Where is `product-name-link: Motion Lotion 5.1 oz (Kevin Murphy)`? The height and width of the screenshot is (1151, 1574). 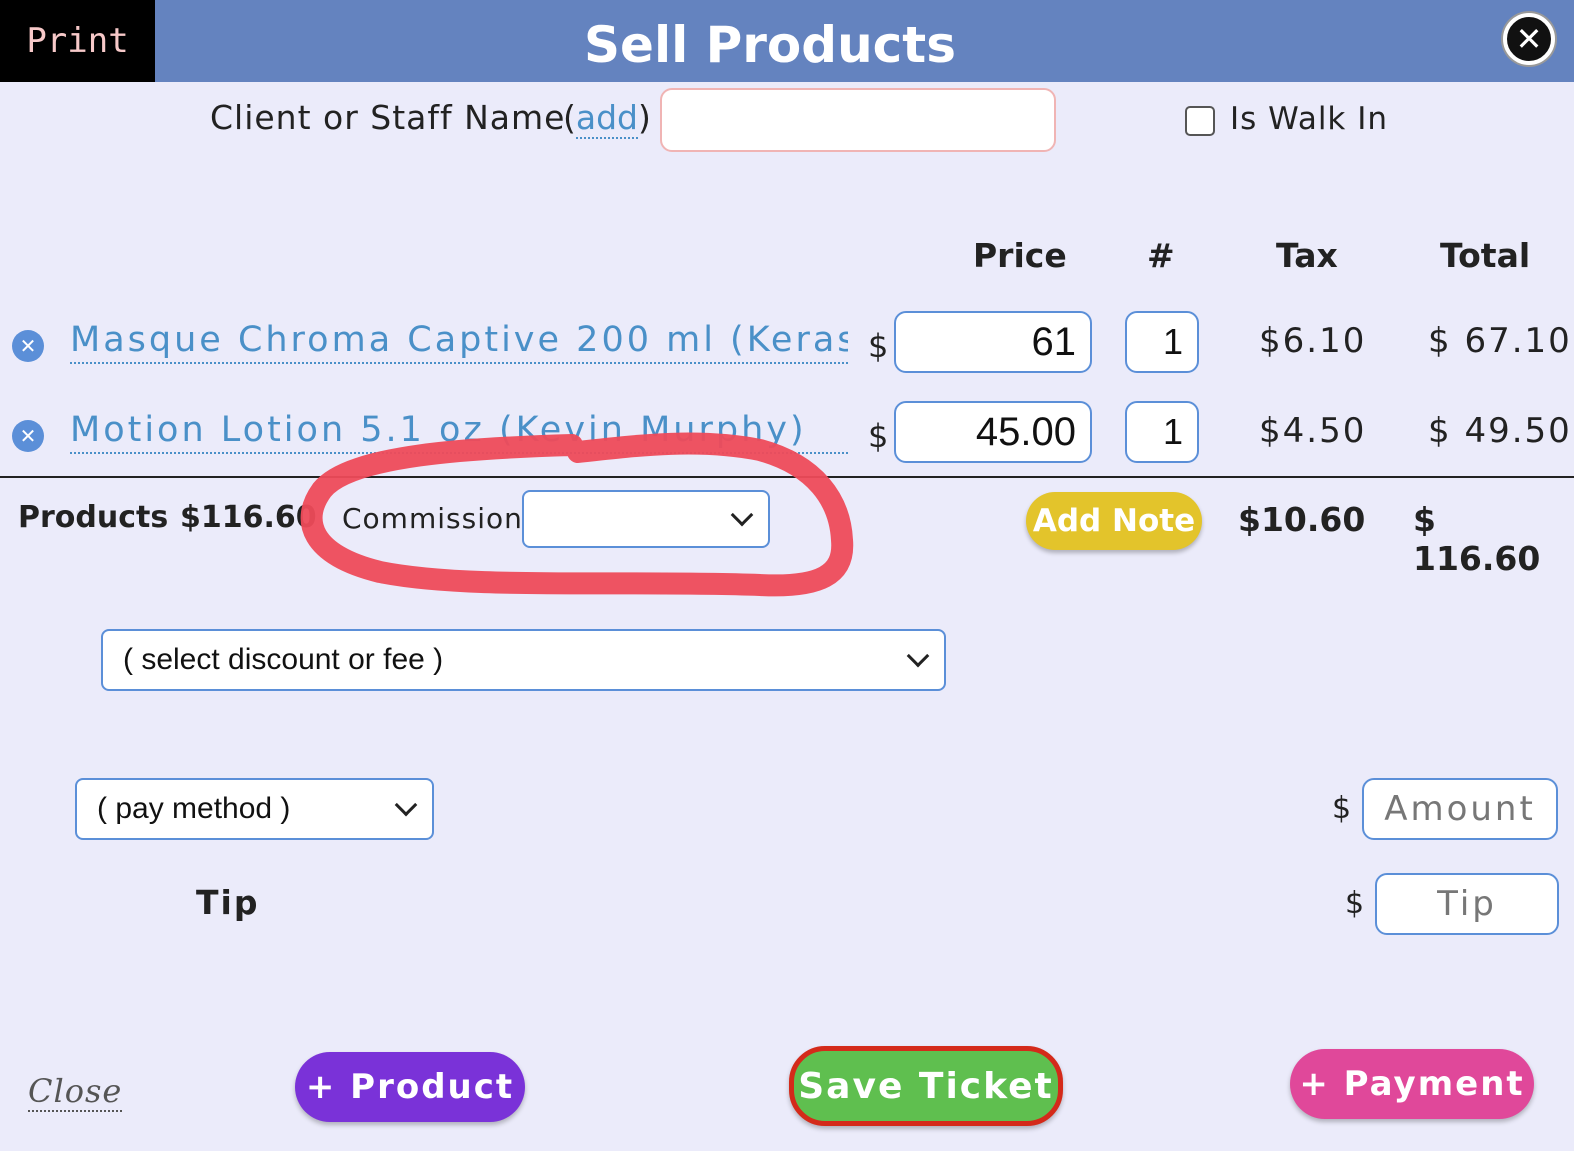
product-name-link: Motion Lotion 5.1 oz (Kevin Murphy) is located at coordinates (459, 431).